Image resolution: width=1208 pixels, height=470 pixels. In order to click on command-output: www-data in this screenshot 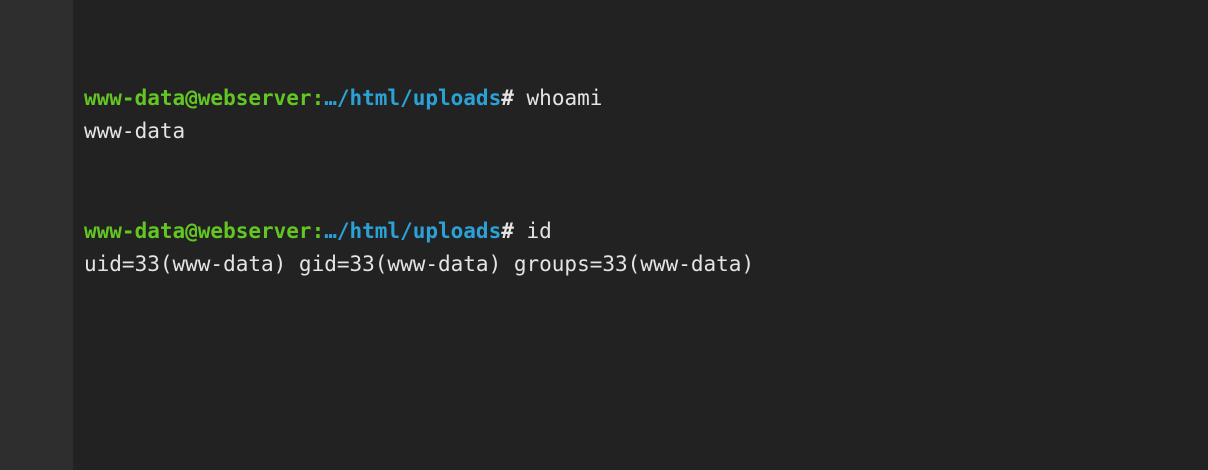, I will do `click(135, 131)`.